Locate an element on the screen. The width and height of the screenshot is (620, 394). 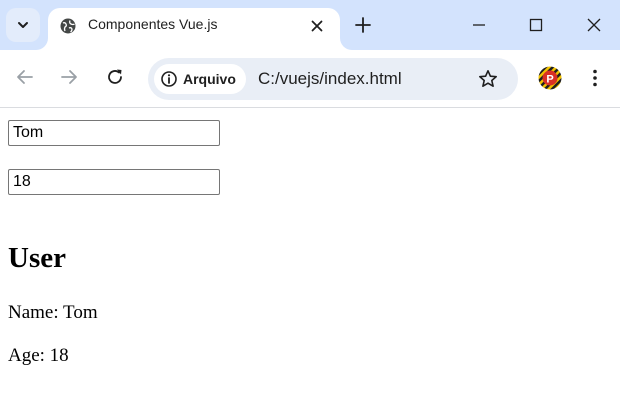
chevron-down-icon is located at coordinates (23, 25).